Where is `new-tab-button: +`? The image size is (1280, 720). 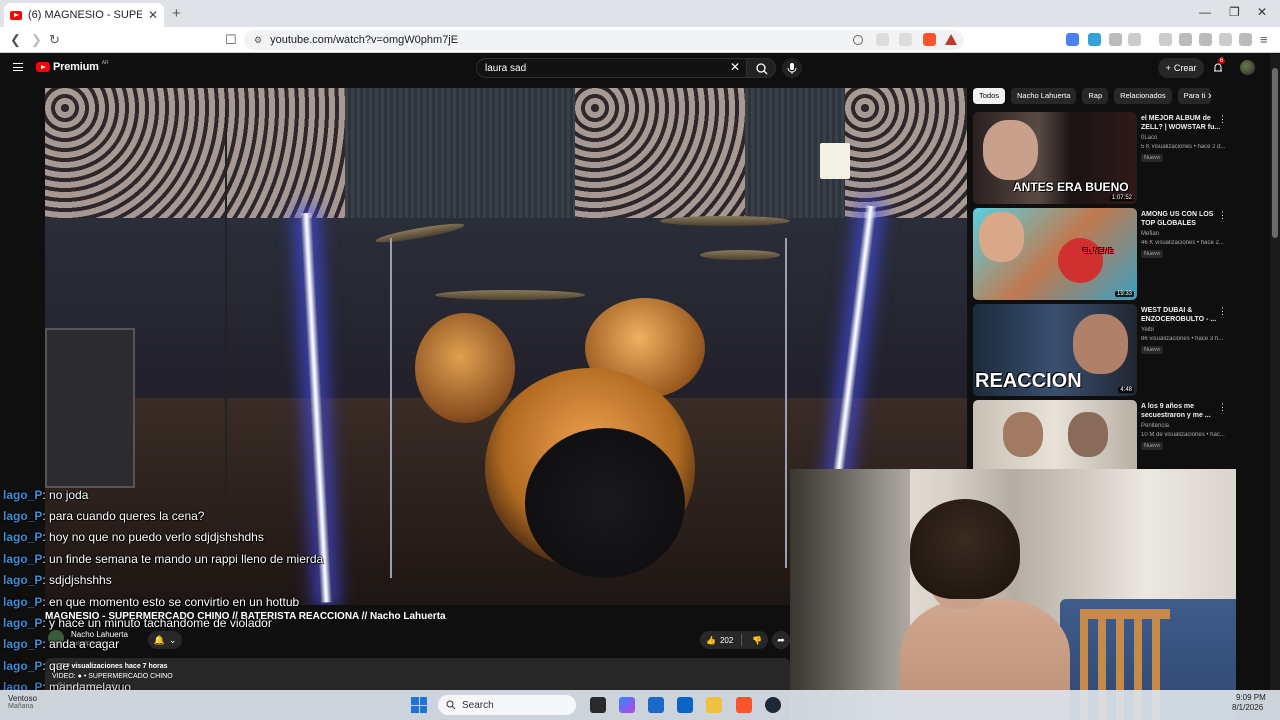 new-tab-button: + is located at coordinates (176, 13).